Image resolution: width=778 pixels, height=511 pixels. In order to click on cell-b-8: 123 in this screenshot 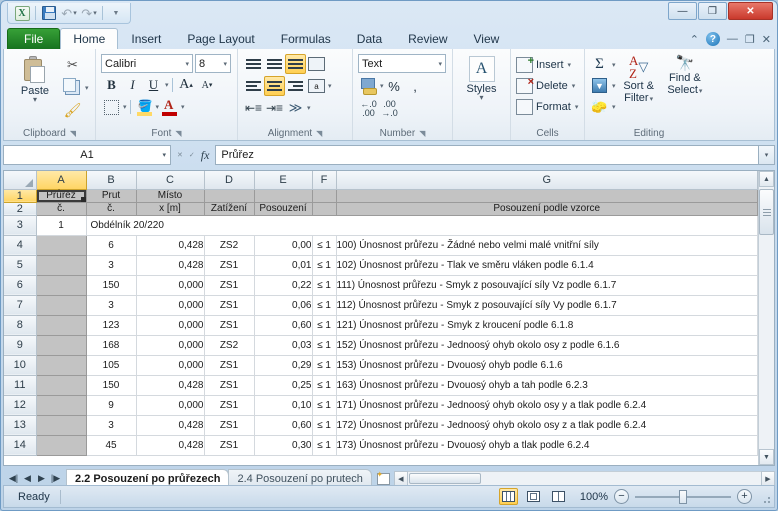, I will do `click(111, 325)`.